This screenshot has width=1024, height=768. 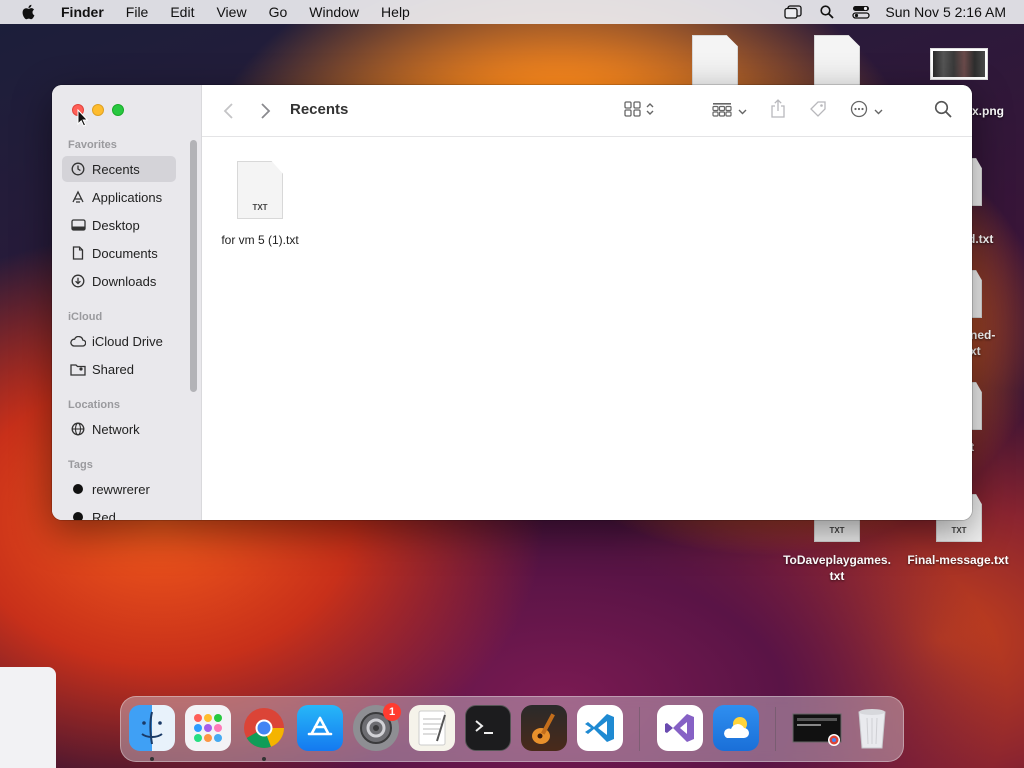 What do you see at coordinates (82, 12) in the screenshot?
I see `menu-finder: Finder` at bounding box center [82, 12].